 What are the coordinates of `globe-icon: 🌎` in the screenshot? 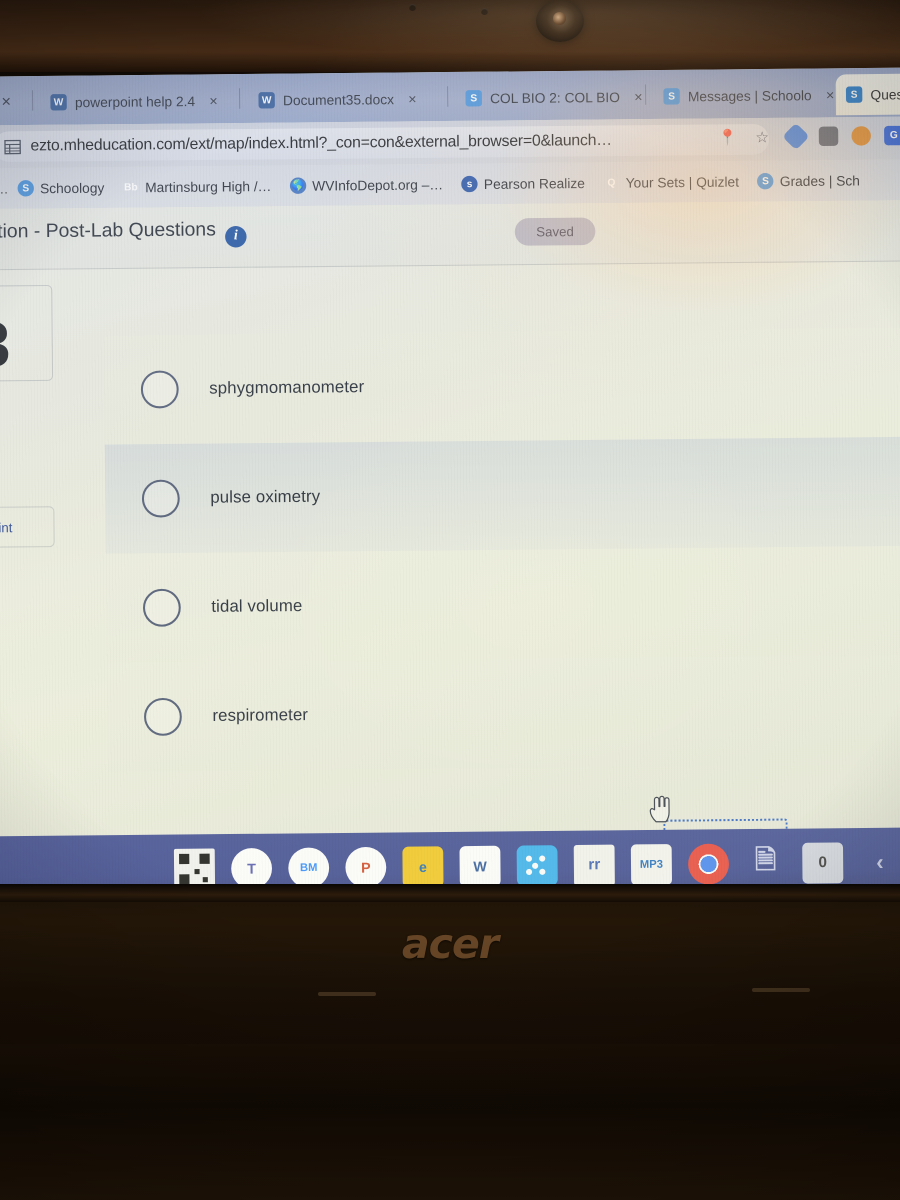 It's located at (298, 185).